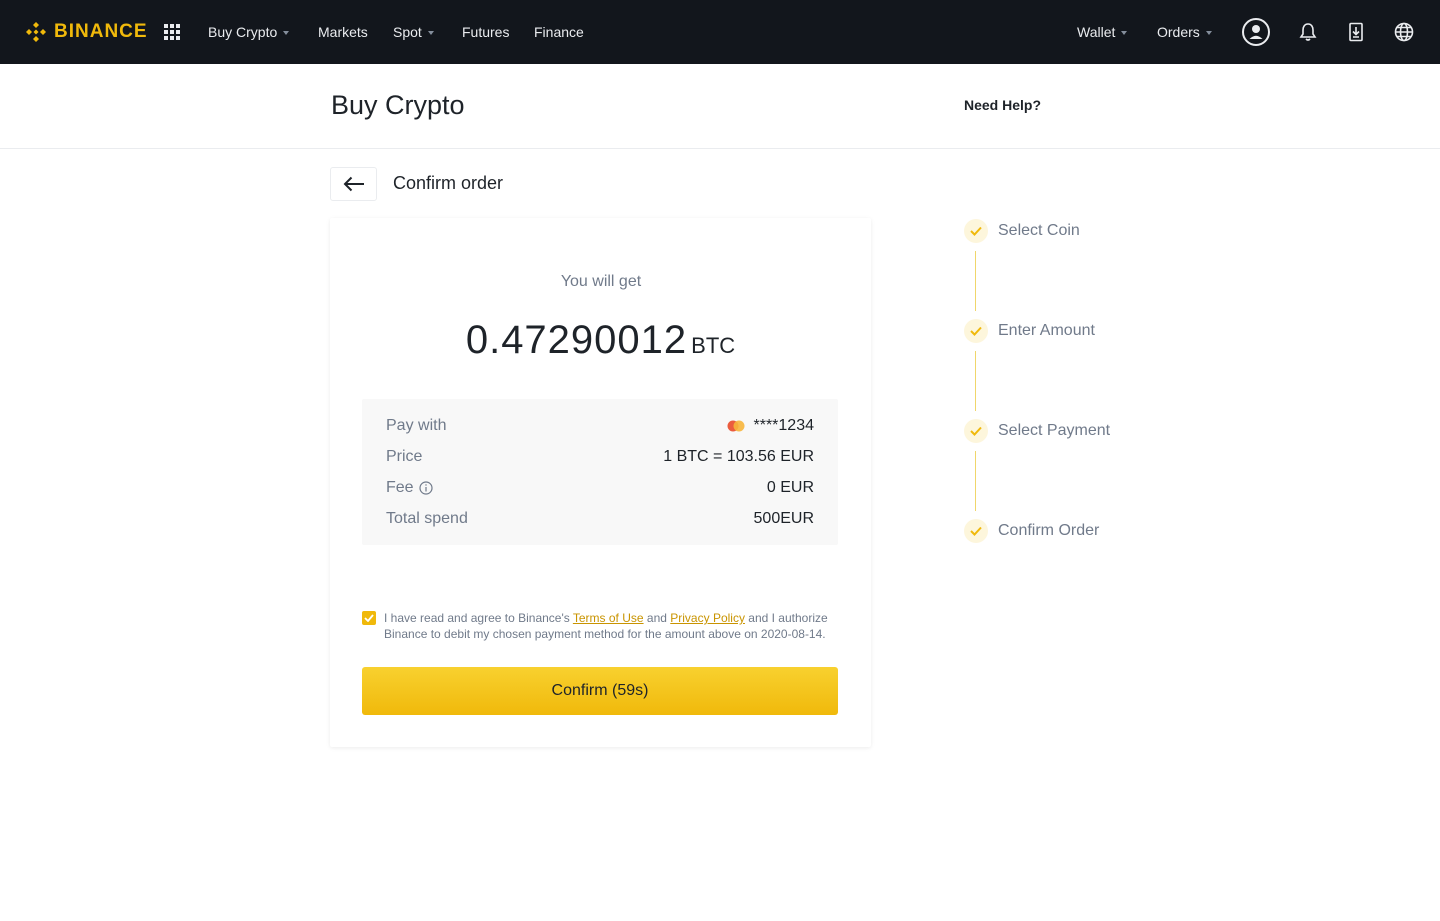 The height and width of the screenshot is (921, 1440). I want to click on detail-label: Price, so click(404, 456).